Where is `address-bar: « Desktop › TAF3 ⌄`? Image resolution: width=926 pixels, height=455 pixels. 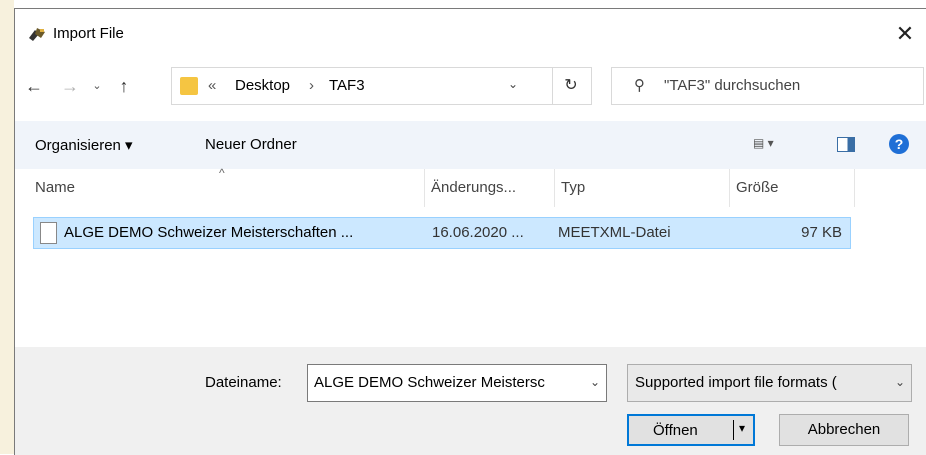 address-bar: « Desktop › TAF3 ⌄ is located at coordinates (362, 86).